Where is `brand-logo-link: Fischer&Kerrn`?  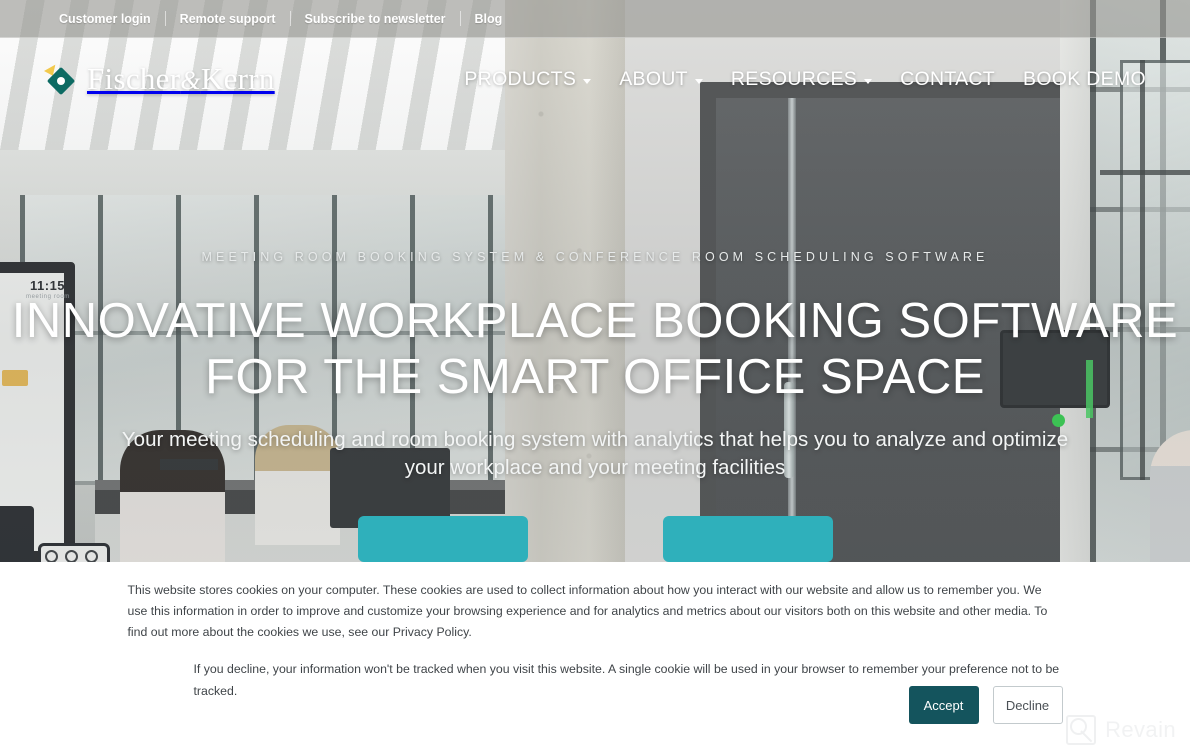
brand-logo-link: Fischer&Kerrn is located at coordinates (159, 79).